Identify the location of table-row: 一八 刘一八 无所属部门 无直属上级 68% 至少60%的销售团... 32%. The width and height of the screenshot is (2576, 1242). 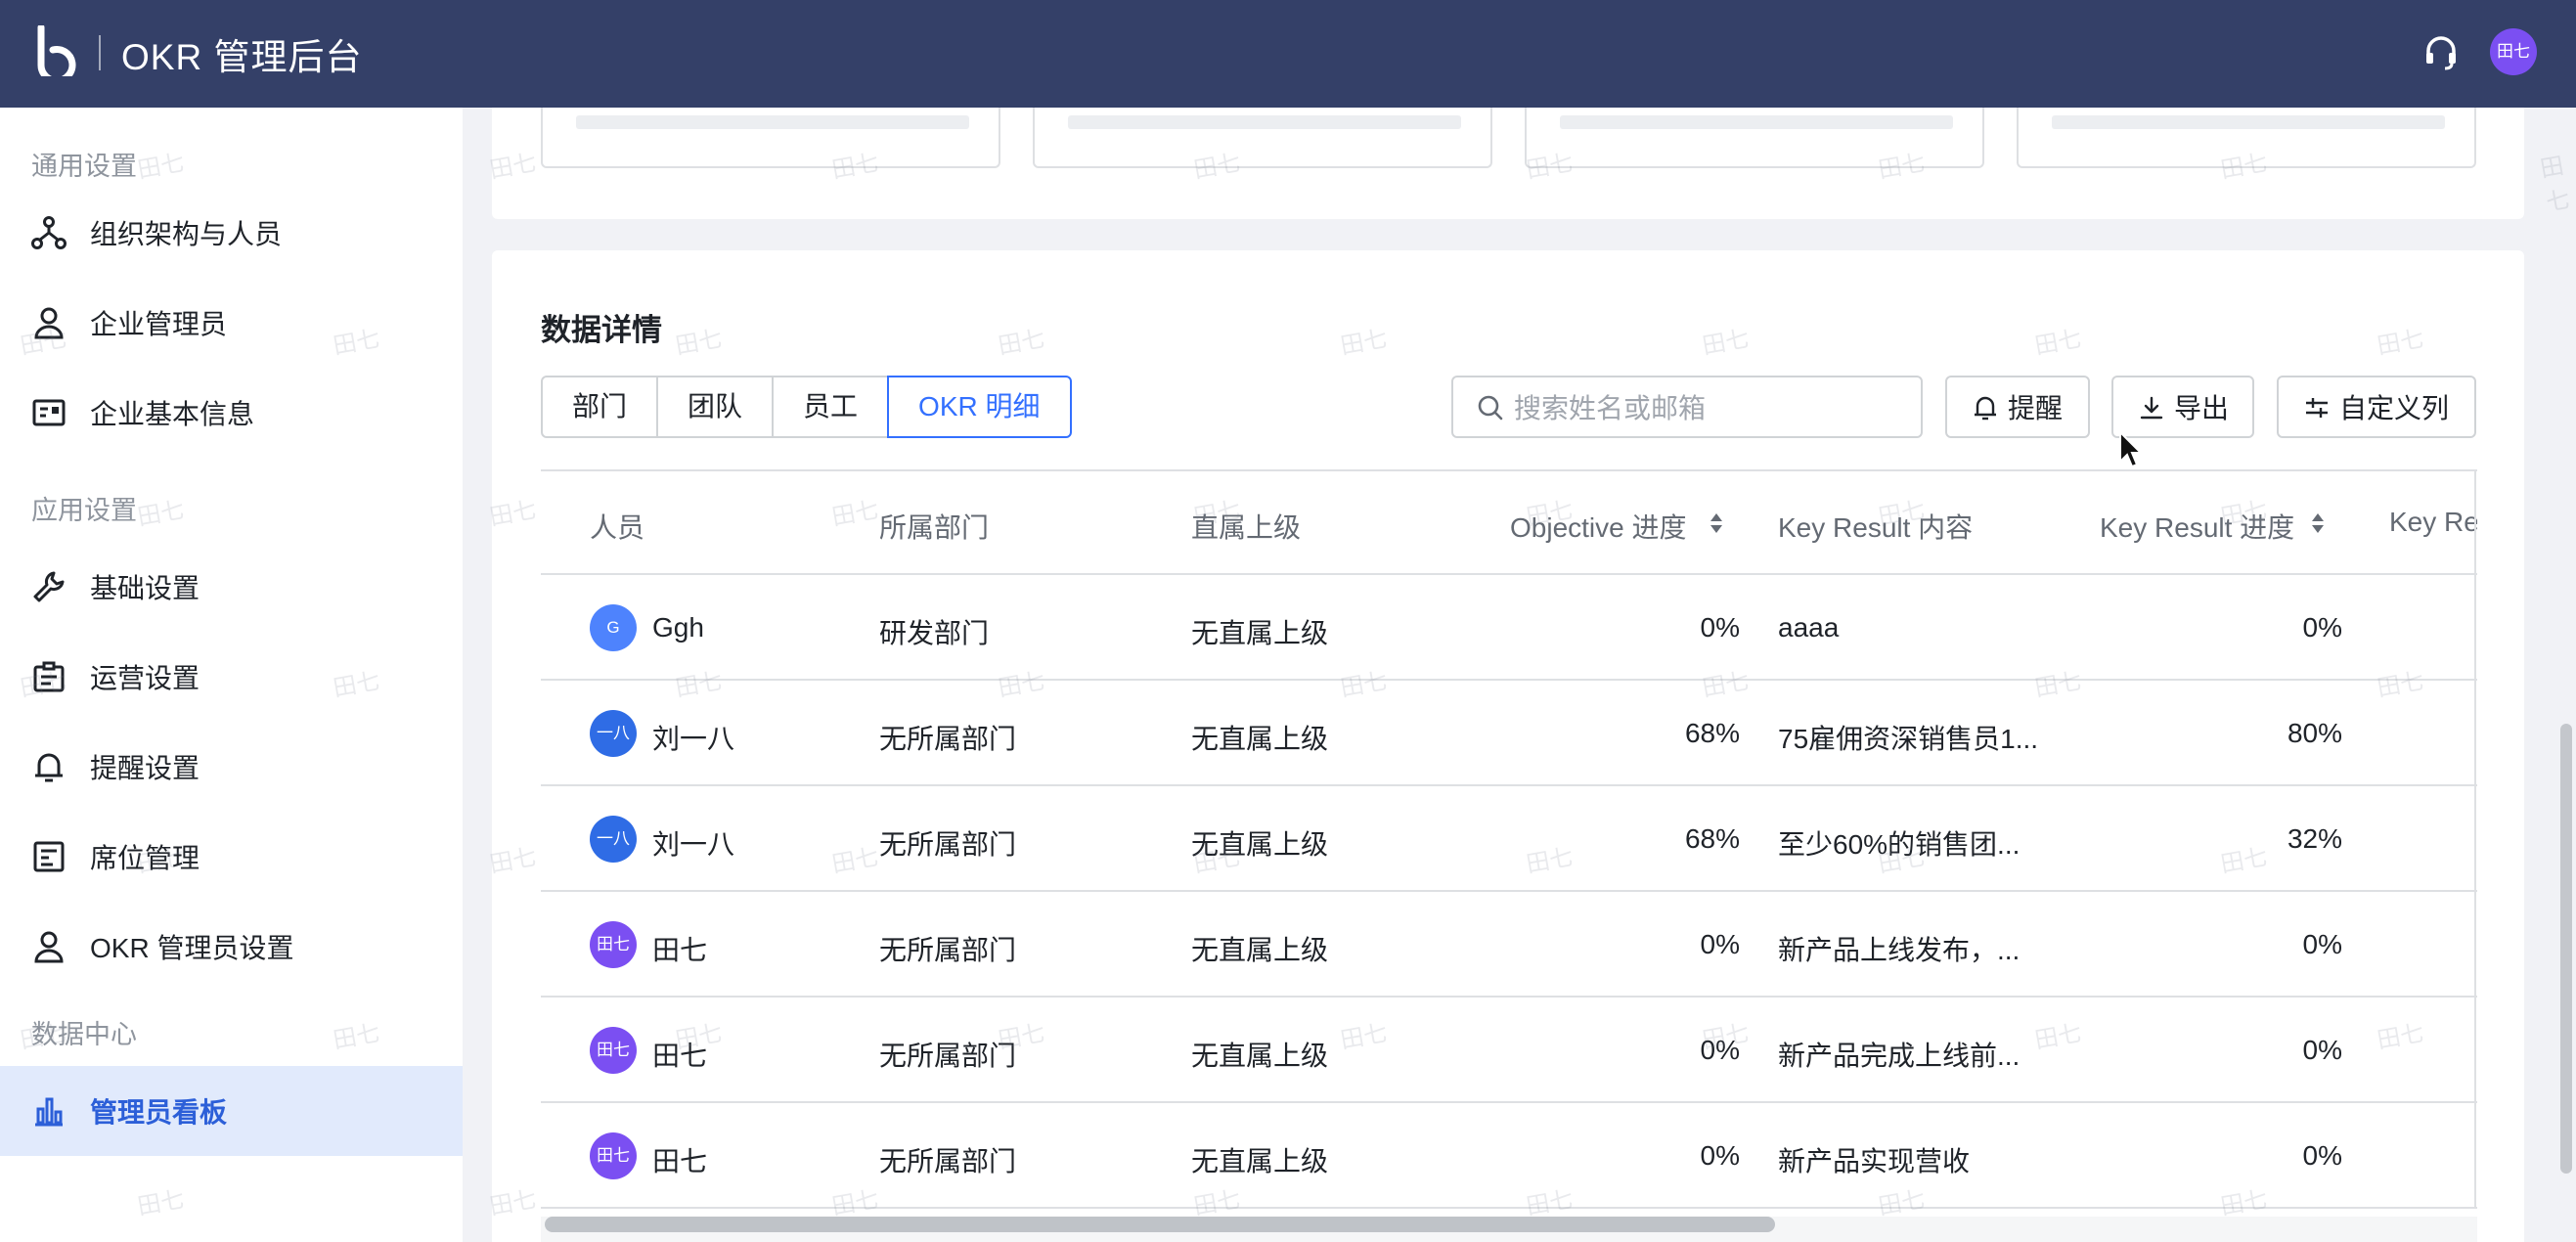
(1509, 839).